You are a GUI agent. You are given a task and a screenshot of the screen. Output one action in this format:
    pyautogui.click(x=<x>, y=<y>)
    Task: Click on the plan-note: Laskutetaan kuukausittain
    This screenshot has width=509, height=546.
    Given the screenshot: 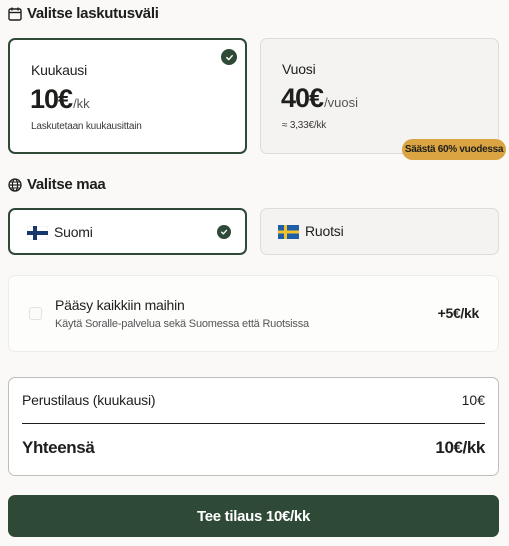 What is the action you would take?
    pyautogui.click(x=86, y=126)
    